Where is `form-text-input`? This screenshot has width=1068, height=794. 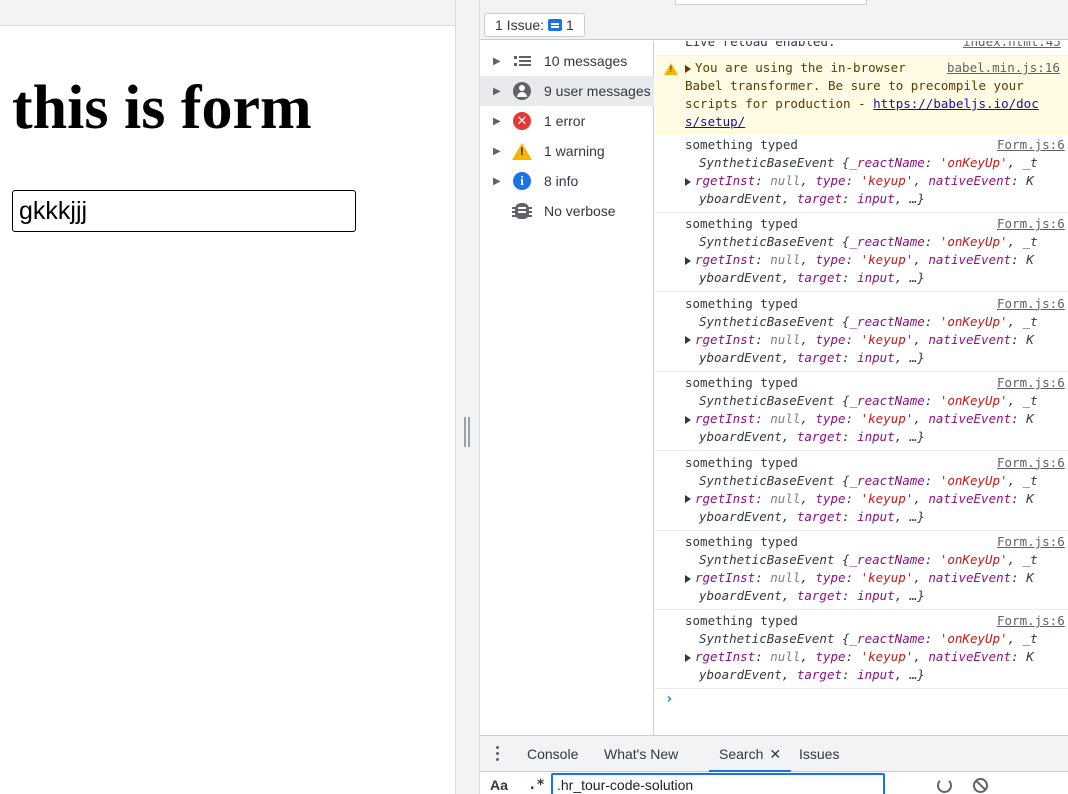
form-text-input is located at coordinates (184, 211).